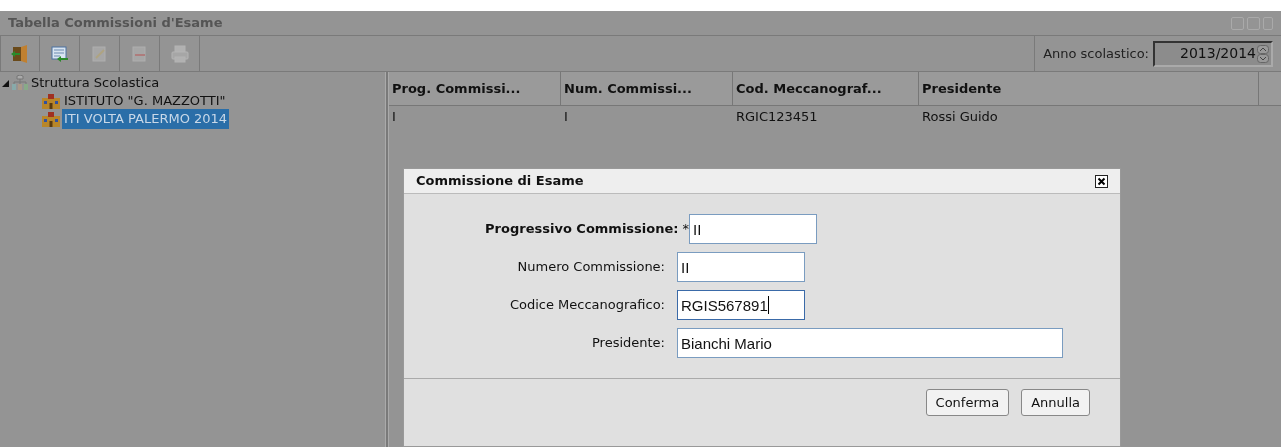  Describe the element at coordinates (582, 229) in the screenshot. I see `field-label: Progressivo Commissione:` at that location.